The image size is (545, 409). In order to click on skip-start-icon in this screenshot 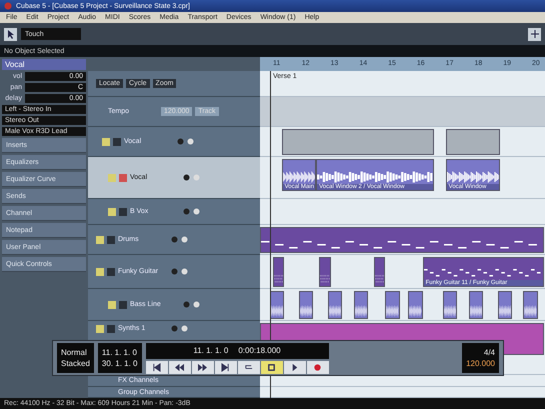, I will do `click(156, 367)`.